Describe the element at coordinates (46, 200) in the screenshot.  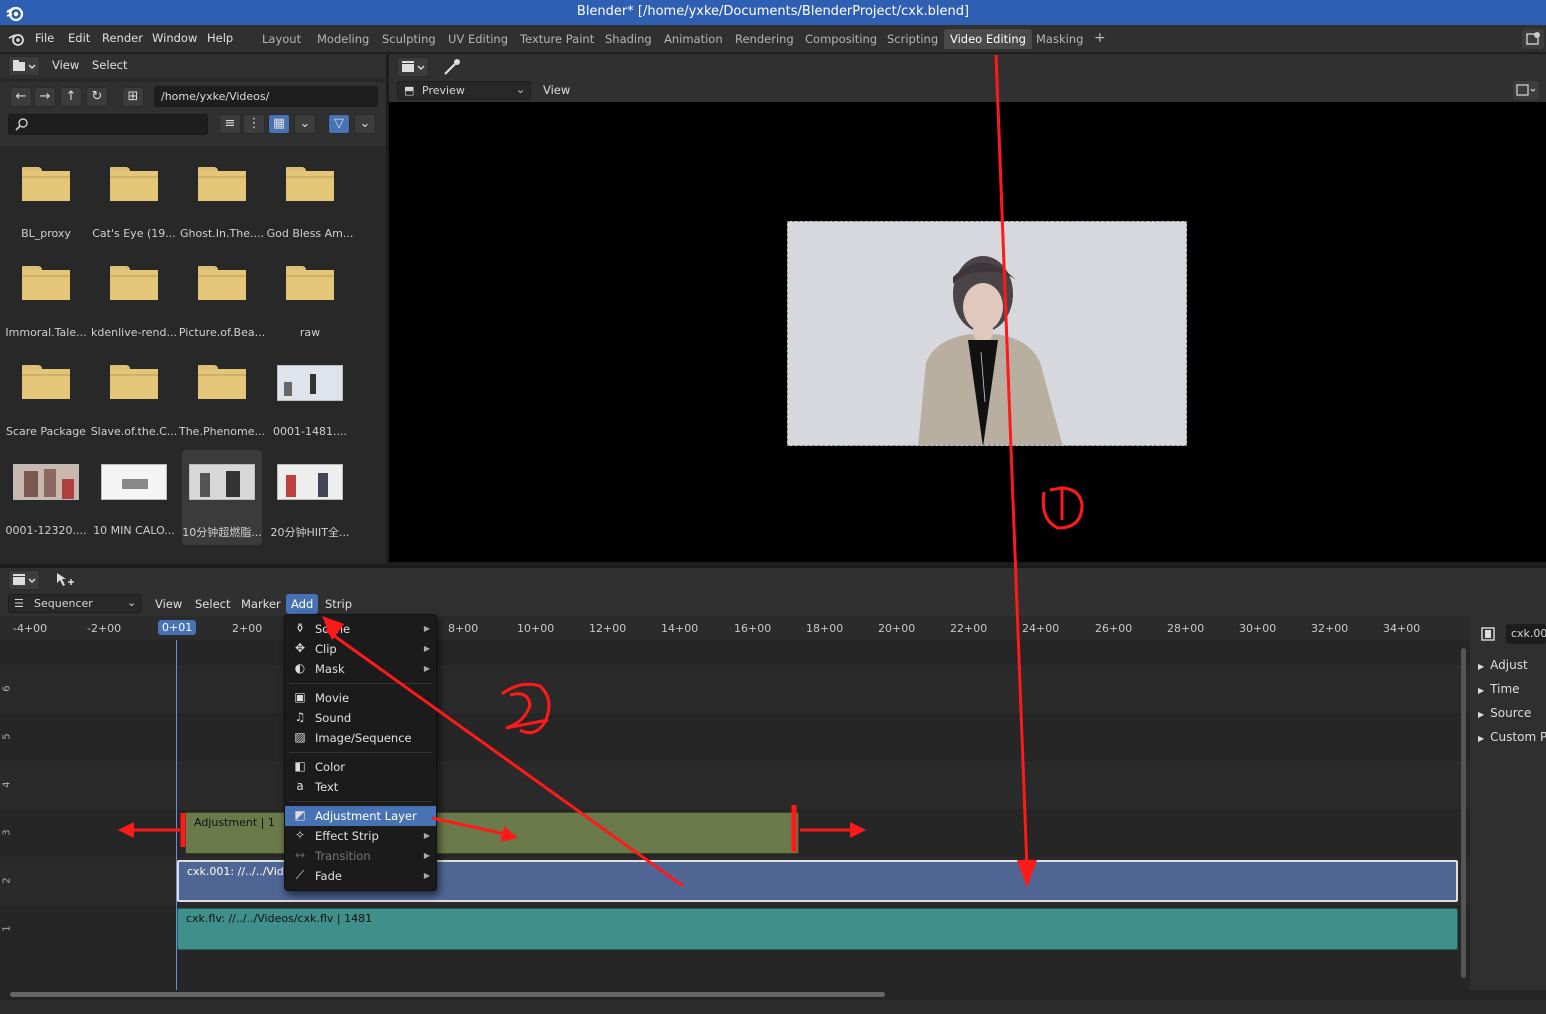
I see `file-item: BL_proxy` at that location.